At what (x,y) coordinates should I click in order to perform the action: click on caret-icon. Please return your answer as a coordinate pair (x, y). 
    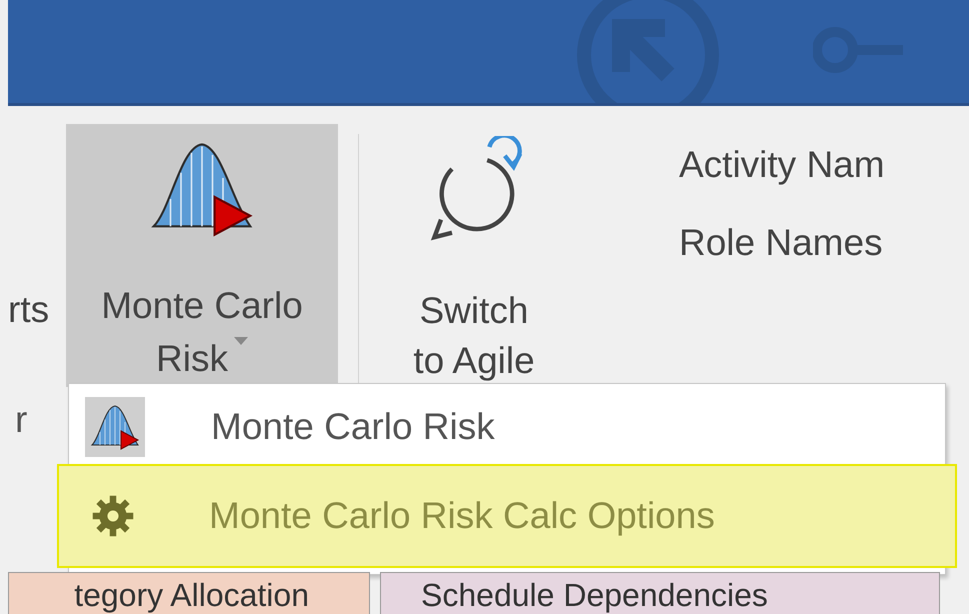
    Looking at the image, I should click on (241, 342).